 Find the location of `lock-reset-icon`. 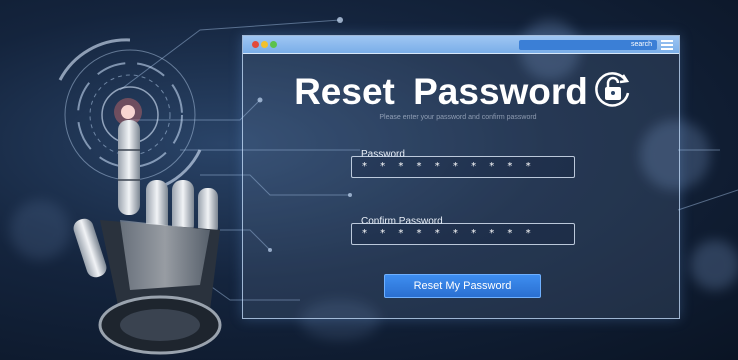

lock-reset-icon is located at coordinates (612, 89).